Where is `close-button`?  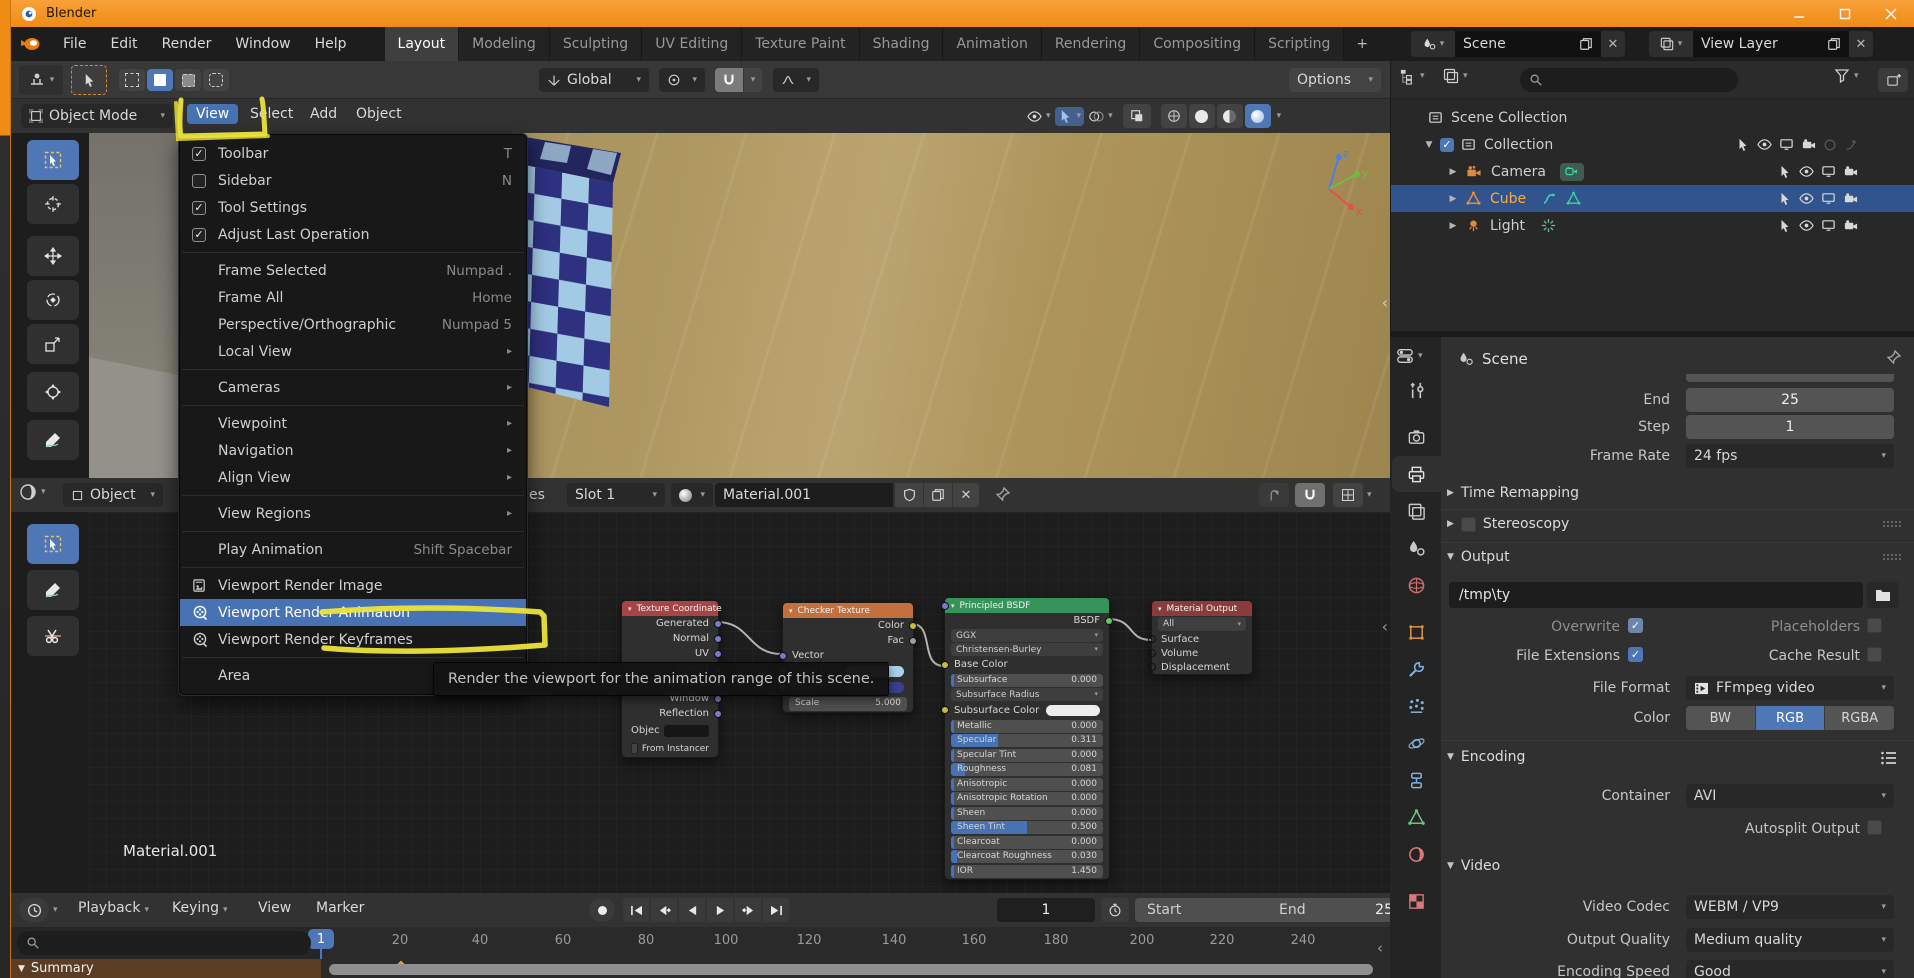 close-button is located at coordinates (1891, 13).